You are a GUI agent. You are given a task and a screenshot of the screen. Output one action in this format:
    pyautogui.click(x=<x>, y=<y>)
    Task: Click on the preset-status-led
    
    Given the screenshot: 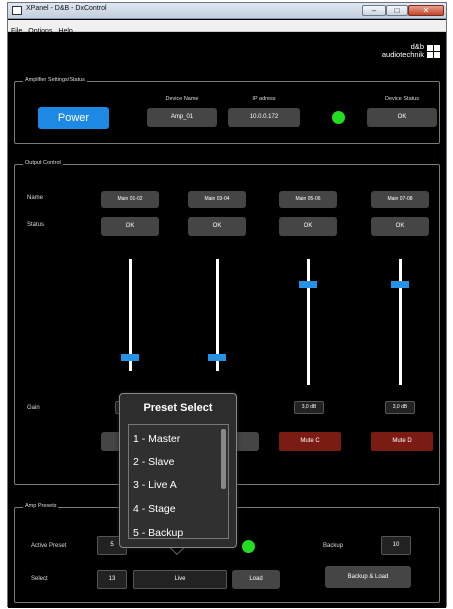 What is the action you would take?
    pyautogui.click(x=248, y=546)
    